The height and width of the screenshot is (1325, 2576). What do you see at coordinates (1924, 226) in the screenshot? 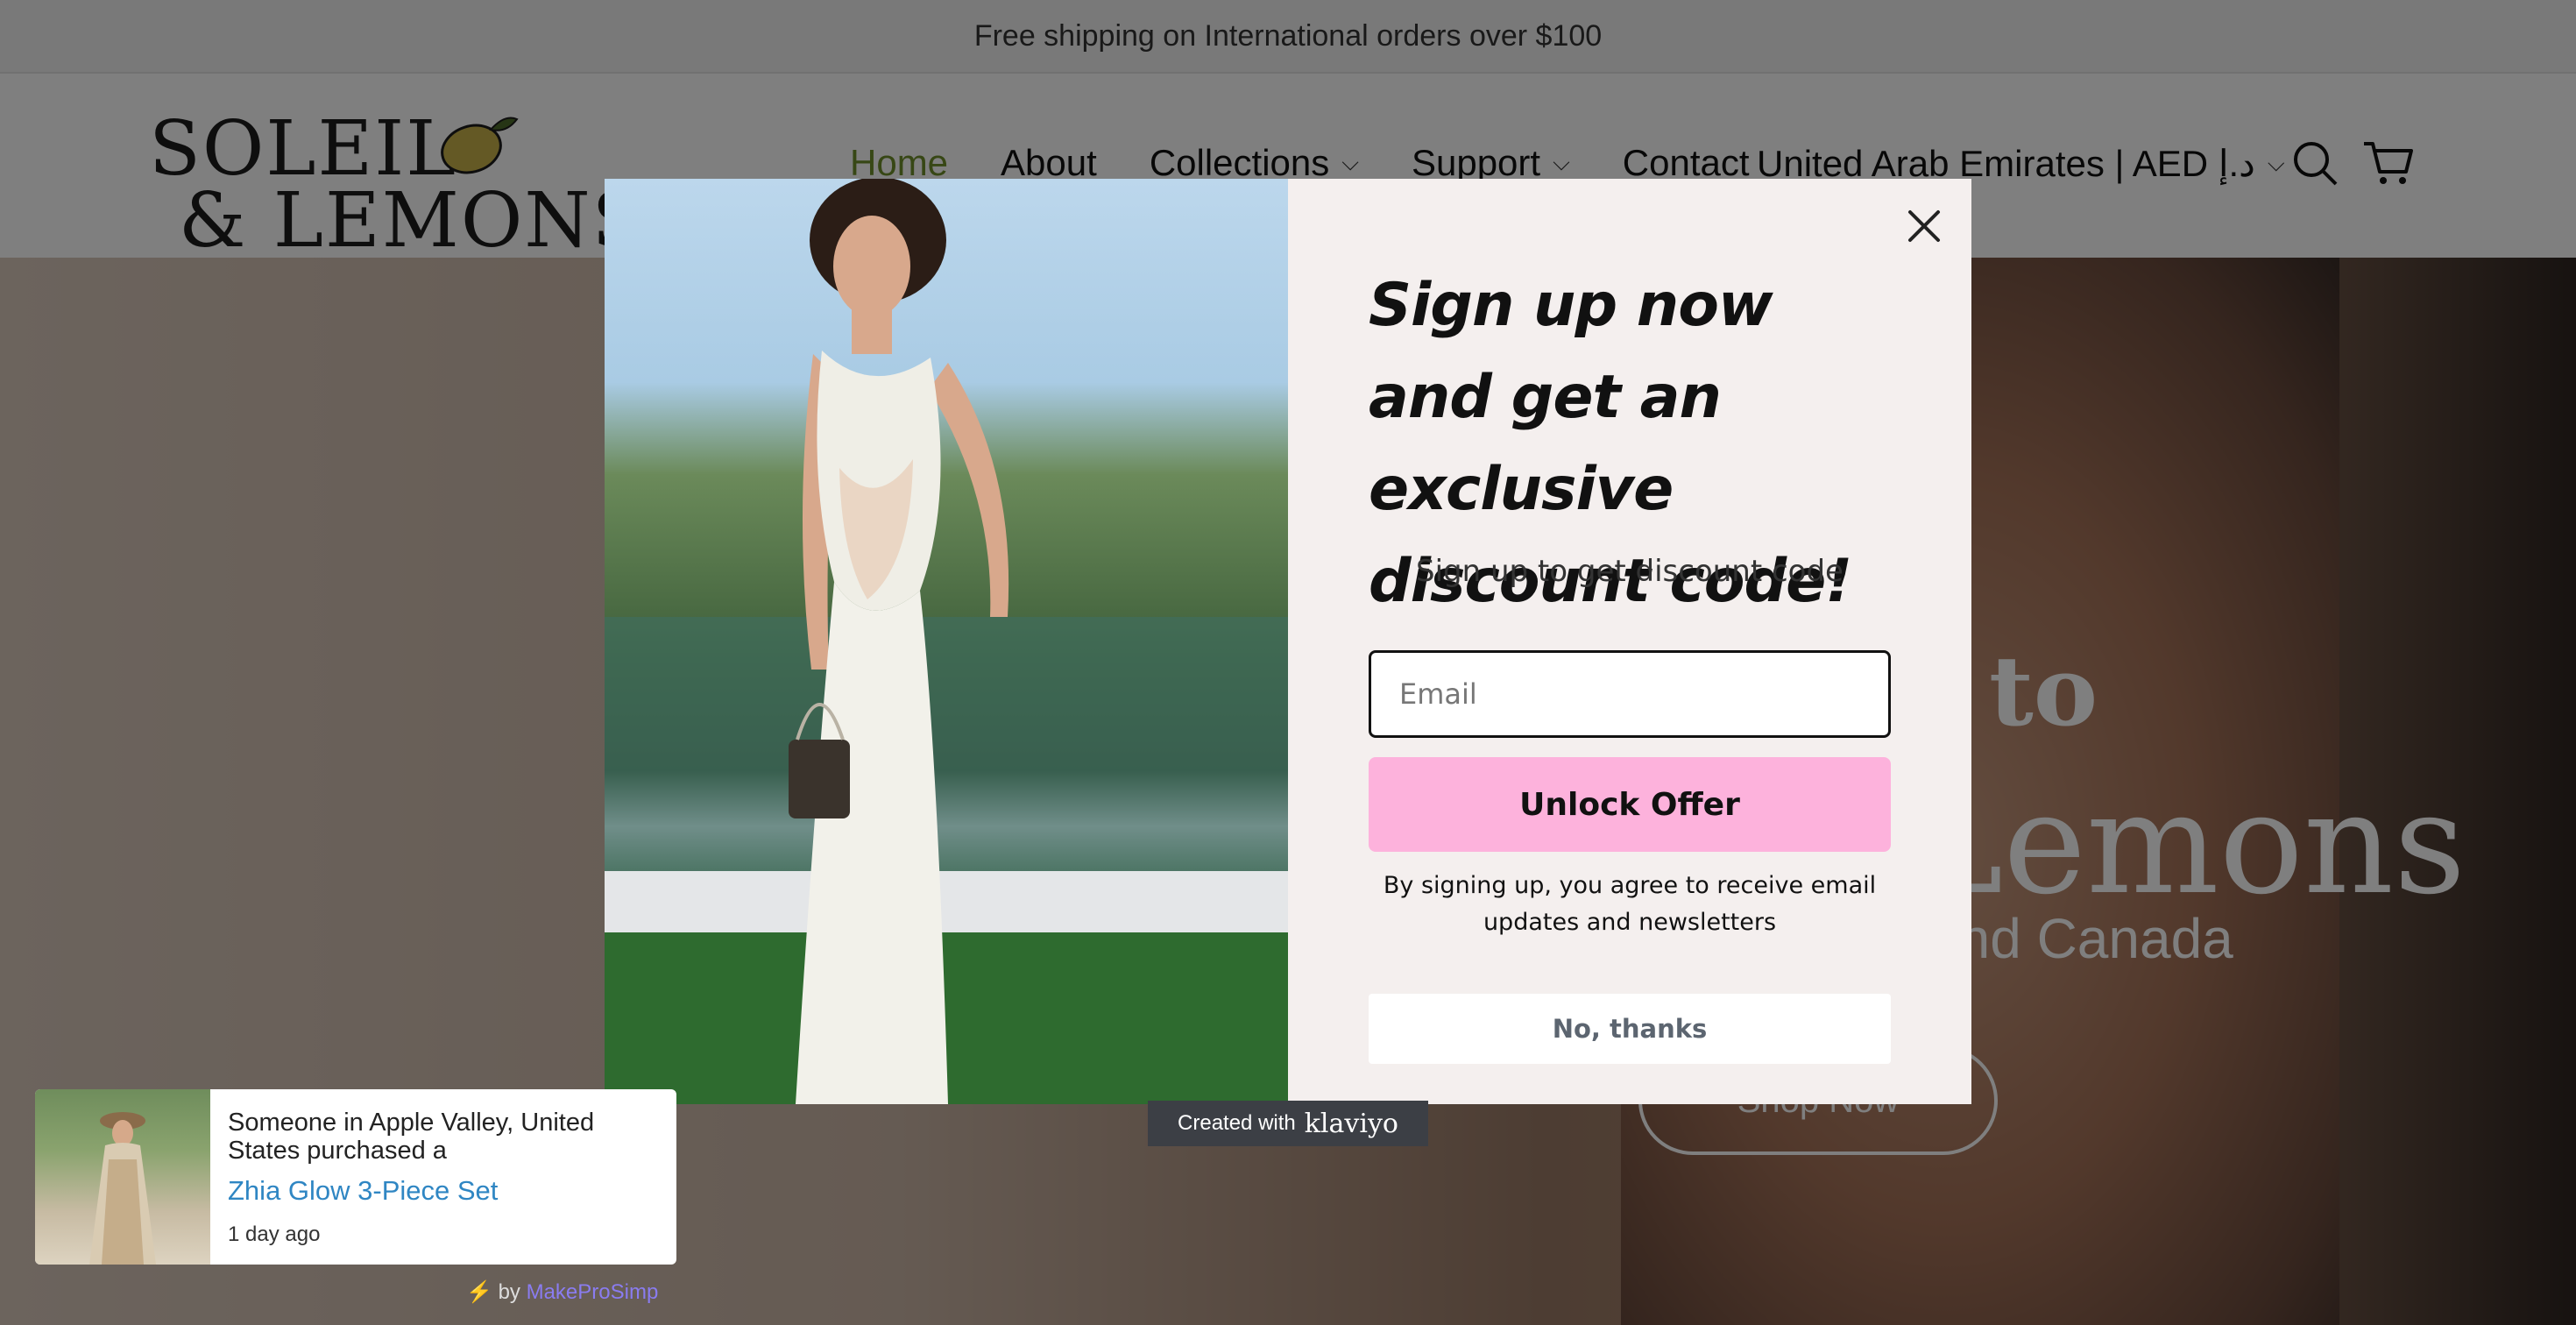
I see `close-icon` at bounding box center [1924, 226].